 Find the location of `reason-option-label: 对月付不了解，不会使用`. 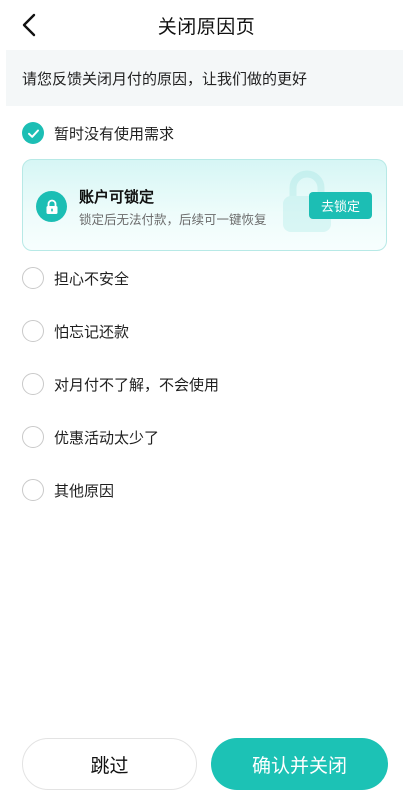

reason-option-label: 对月付不了解，不会使用 is located at coordinates (137, 384).